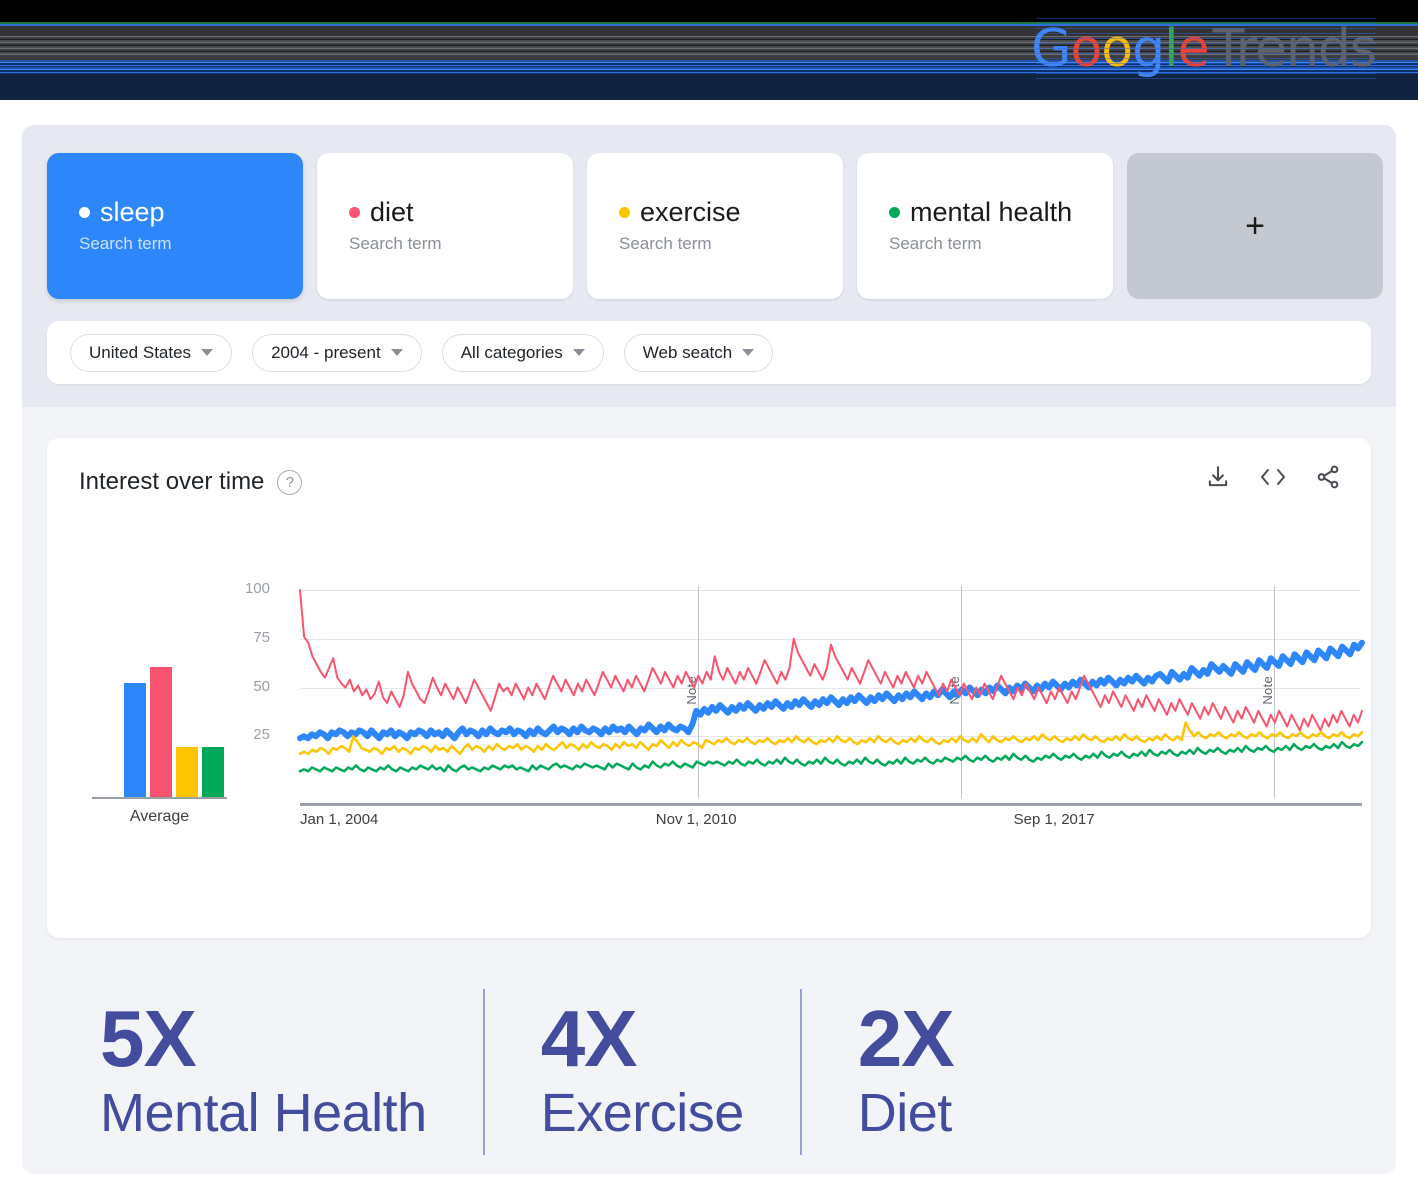 This screenshot has width=1418, height=1199. I want to click on filter-label: United States, so click(140, 352).